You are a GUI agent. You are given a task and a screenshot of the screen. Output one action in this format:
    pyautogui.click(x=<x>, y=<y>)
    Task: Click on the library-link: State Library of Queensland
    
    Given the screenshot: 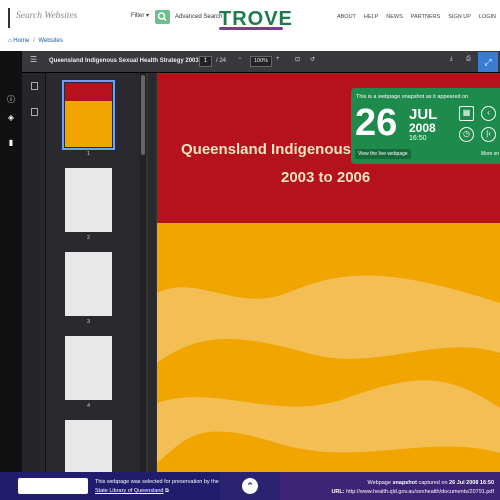 What is the action you would take?
    pyautogui.click(x=129, y=491)
    